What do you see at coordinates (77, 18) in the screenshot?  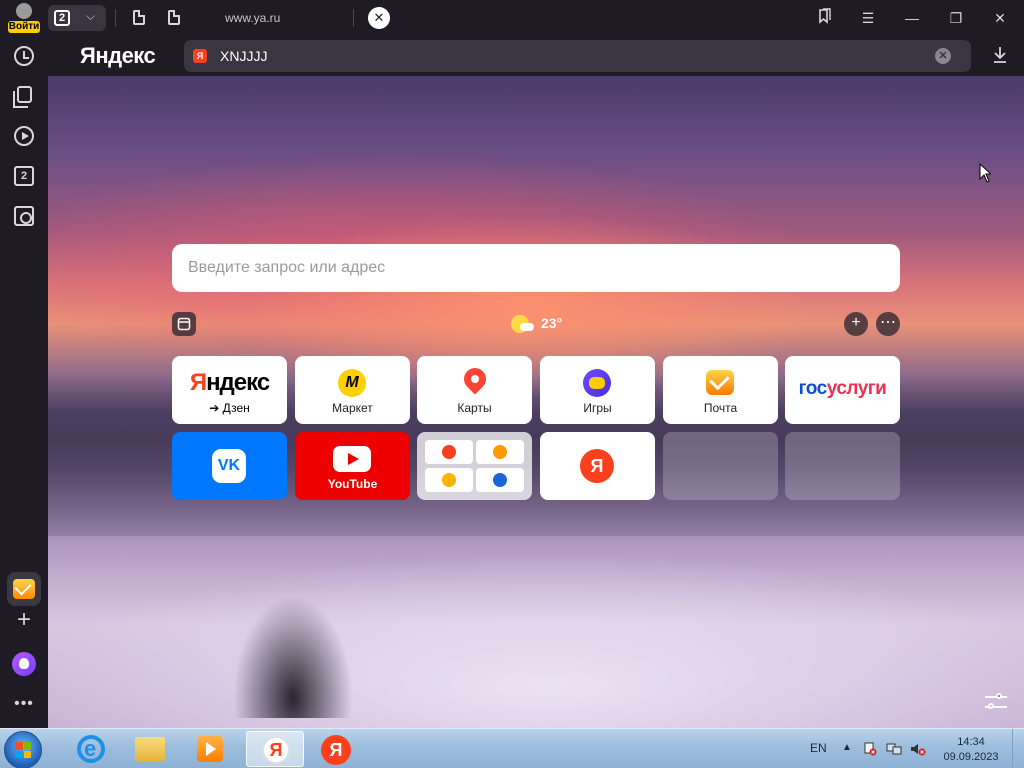 I see `tab-manager-button: 2 ⌵` at bounding box center [77, 18].